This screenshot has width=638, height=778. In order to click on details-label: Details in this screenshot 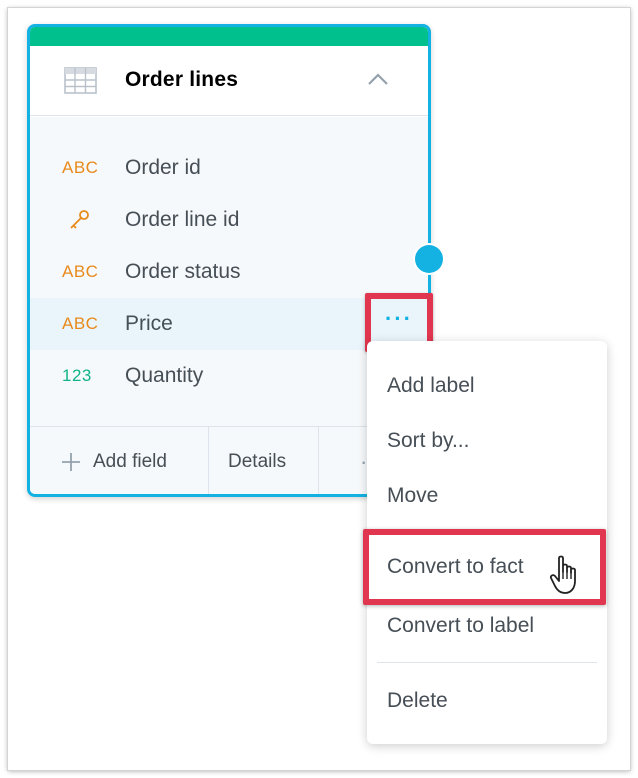, I will do `click(257, 461)`.